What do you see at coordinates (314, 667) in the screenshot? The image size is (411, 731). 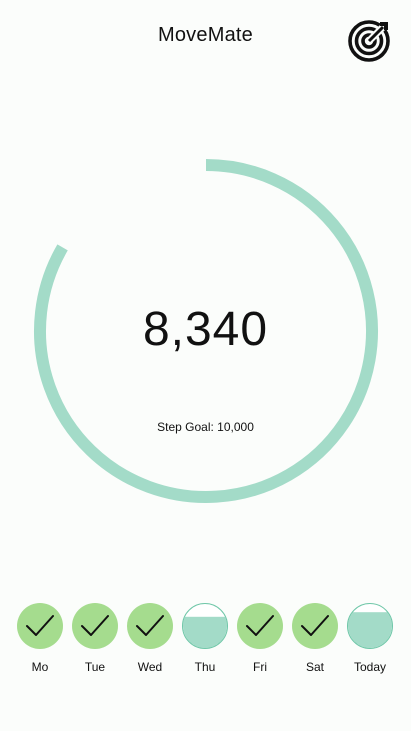 I see `day-label: Sat` at bounding box center [314, 667].